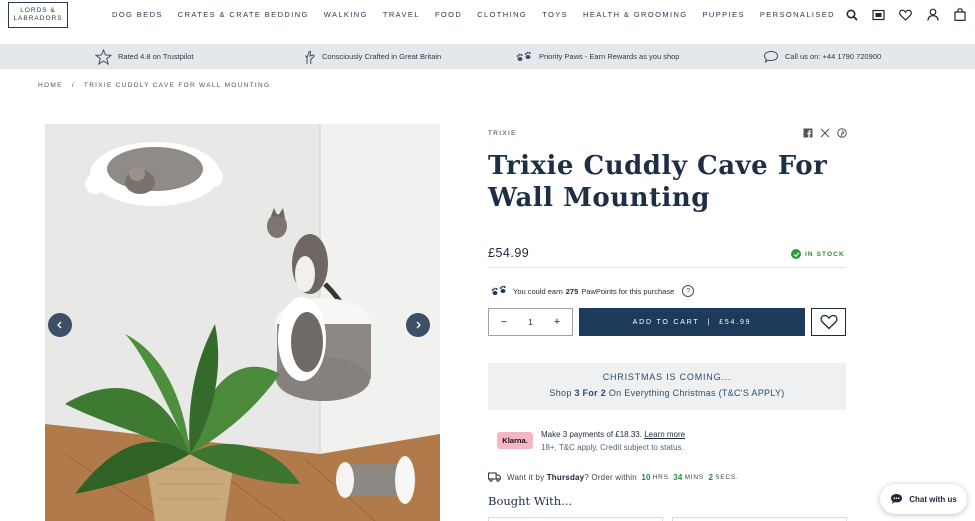  What do you see at coordinates (401, 14) in the screenshot?
I see `nav-travel: TRAVEL` at bounding box center [401, 14].